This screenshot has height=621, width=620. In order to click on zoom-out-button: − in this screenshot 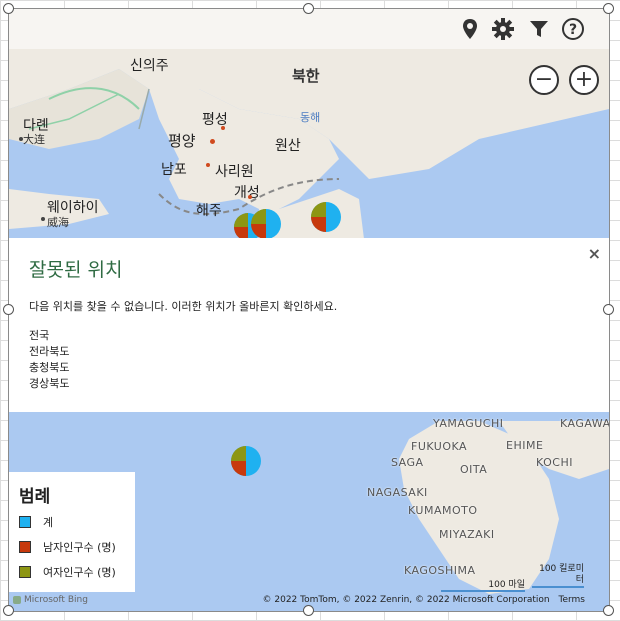, I will do `click(544, 80)`.